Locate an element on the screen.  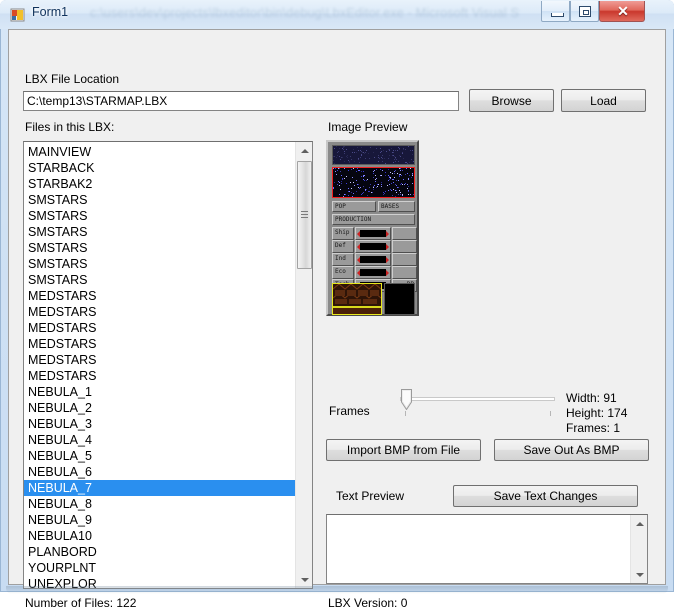
text-preview-scrollbar is located at coordinates (638, 549).